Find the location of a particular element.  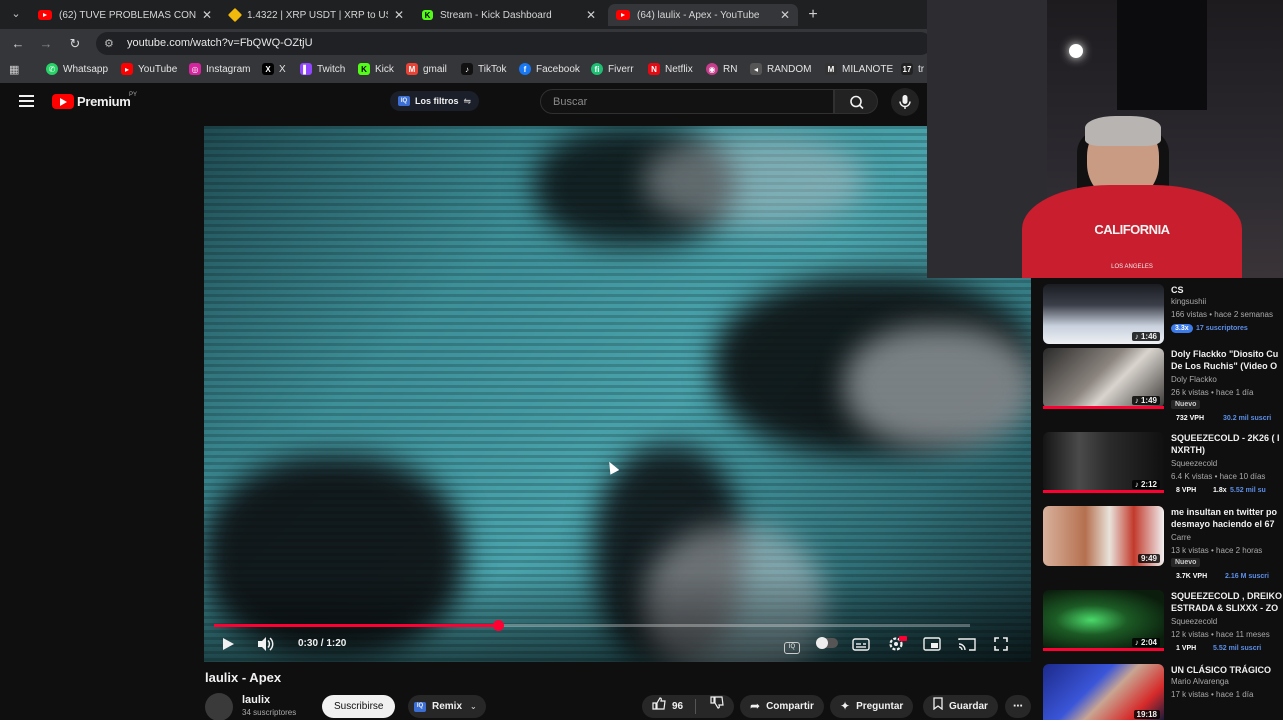

recommendation-channel: Doly Flackko is located at coordinates (1194, 379).